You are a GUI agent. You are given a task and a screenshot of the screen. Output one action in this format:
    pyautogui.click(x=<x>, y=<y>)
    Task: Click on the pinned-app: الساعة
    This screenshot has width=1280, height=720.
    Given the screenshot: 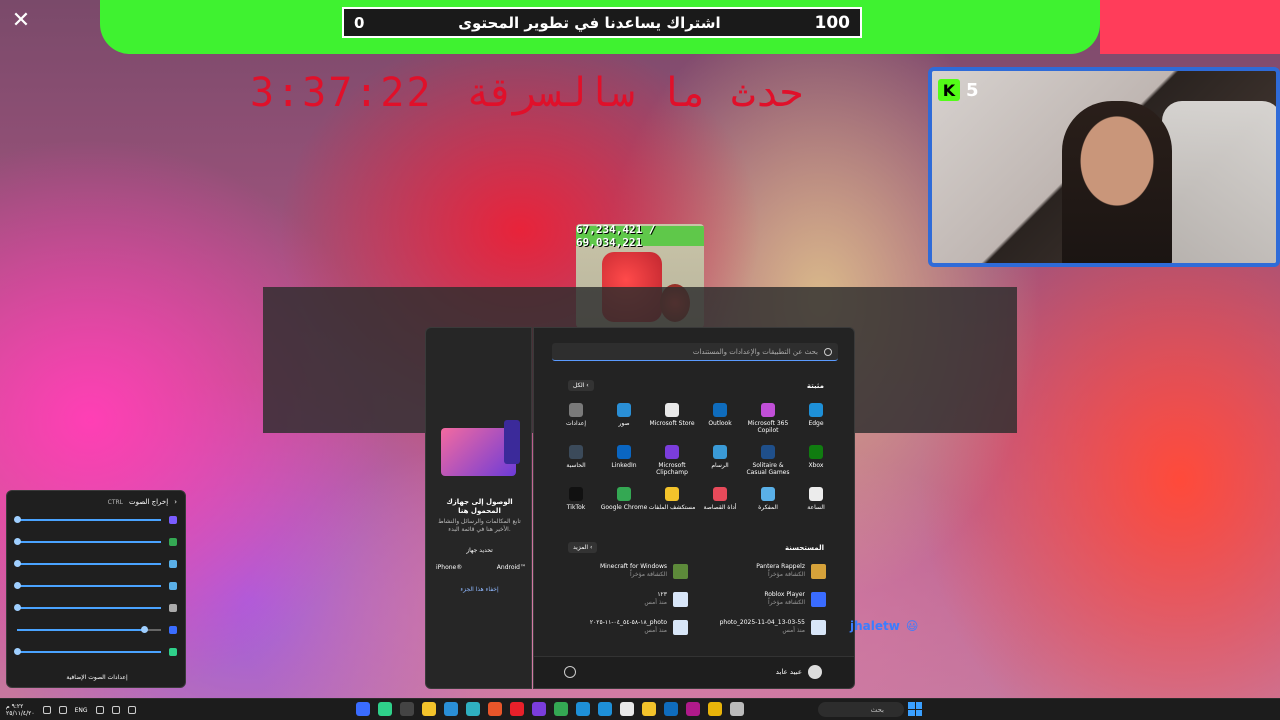 What is the action you would take?
    pyautogui.click(x=816, y=504)
    